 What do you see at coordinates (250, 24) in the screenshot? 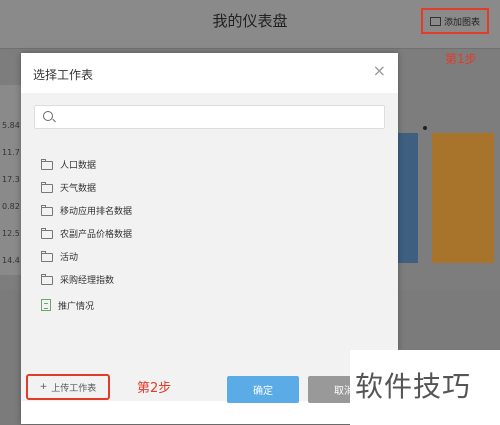
I see `dashboard-header: 我的仪表盘 添加图表` at bounding box center [250, 24].